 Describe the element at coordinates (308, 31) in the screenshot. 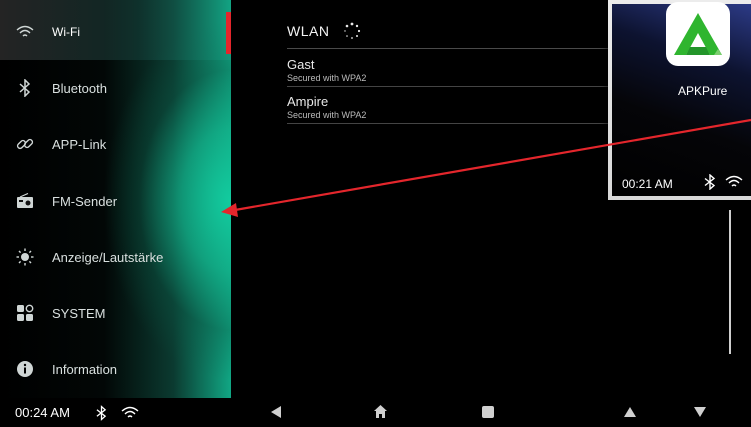

I see `page-title: WLAN` at that location.